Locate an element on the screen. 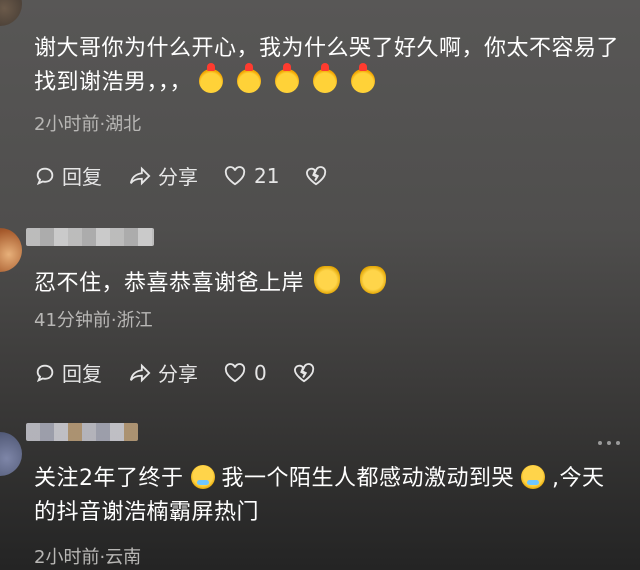 The height and width of the screenshot is (570, 640). comment-text: 关注2年了终于 我一个陌生人都感动激动到哭 ,今天的抖音谢浩楠霸屏热门 is located at coordinates (327, 496).